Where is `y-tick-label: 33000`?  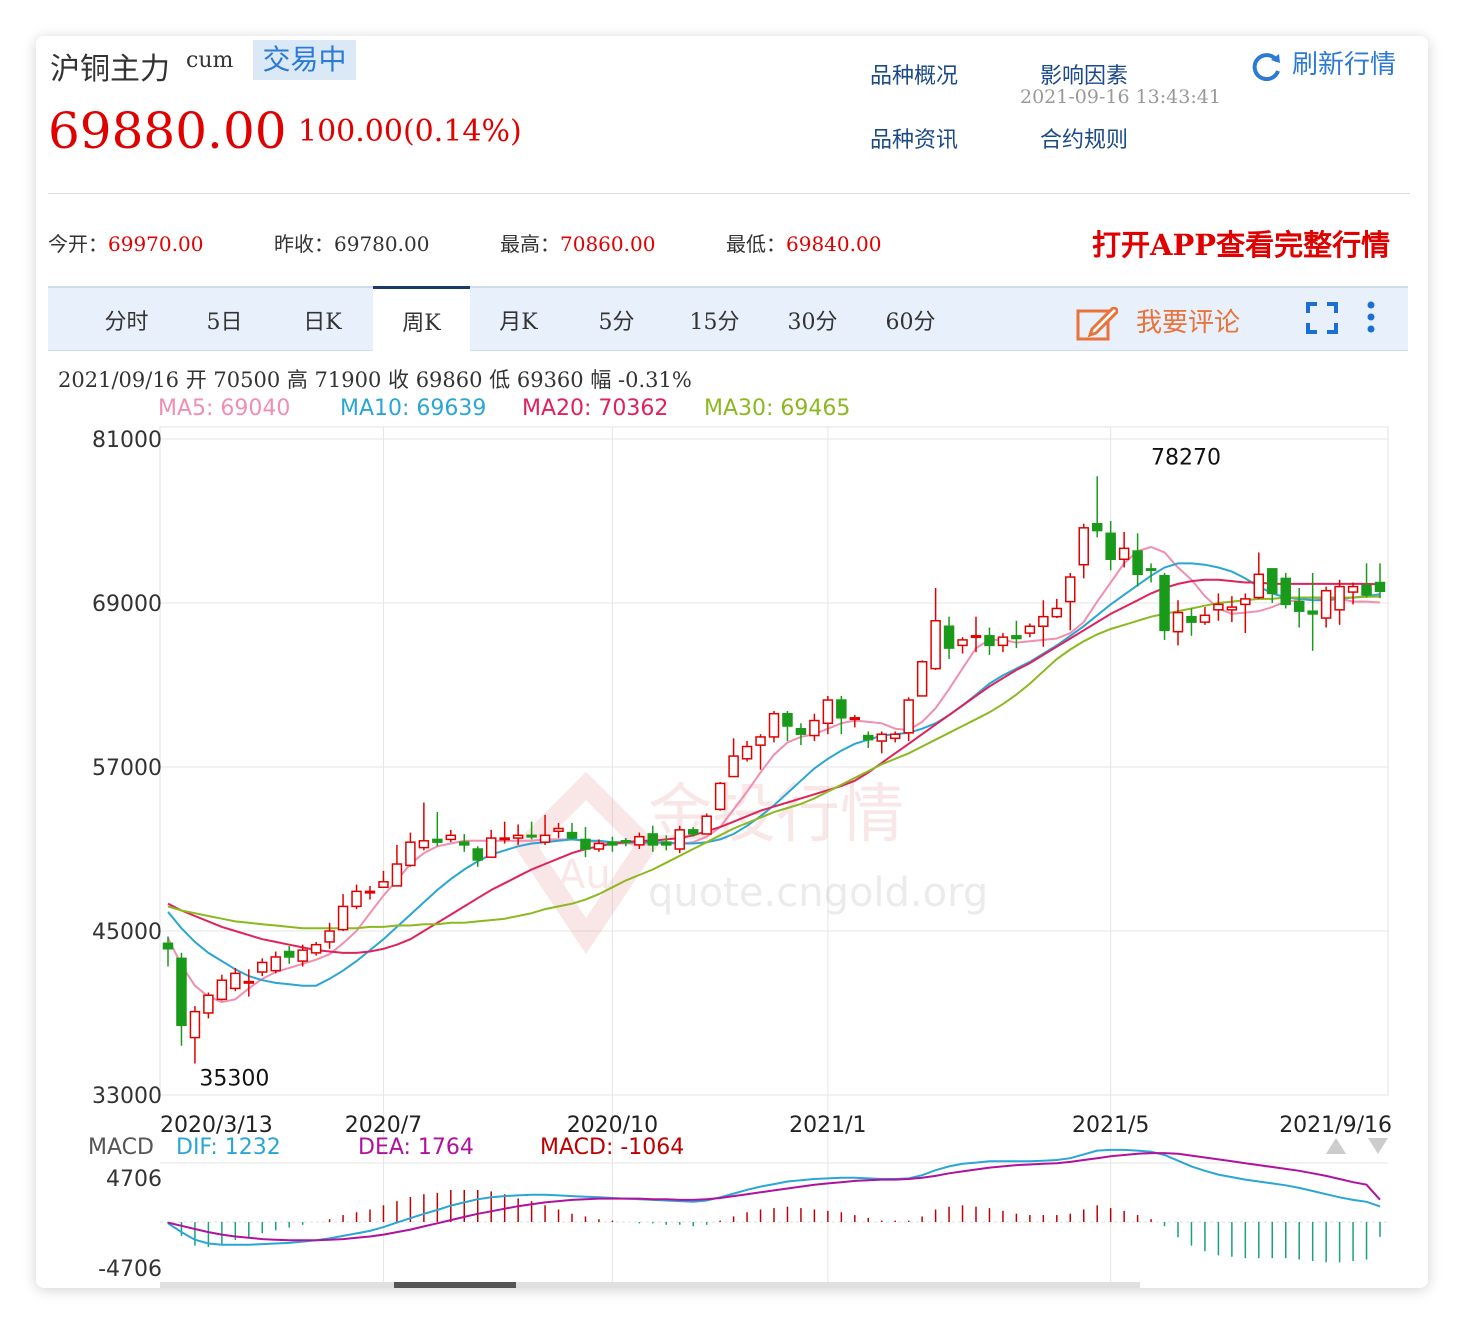 y-tick-label: 33000 is located at coordinates (127, 1096).